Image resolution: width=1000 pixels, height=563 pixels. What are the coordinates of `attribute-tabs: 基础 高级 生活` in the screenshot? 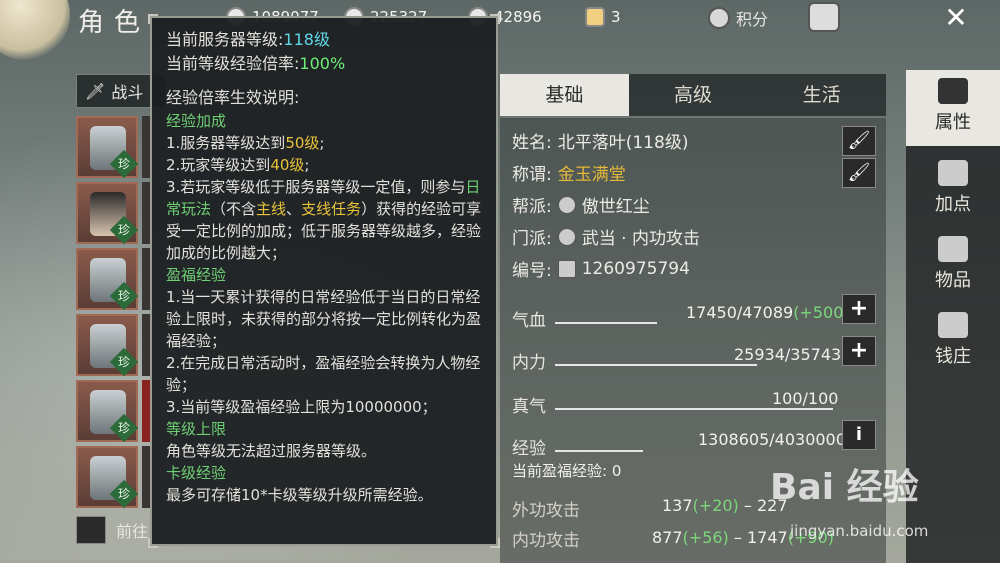 It's located at (693, 95).